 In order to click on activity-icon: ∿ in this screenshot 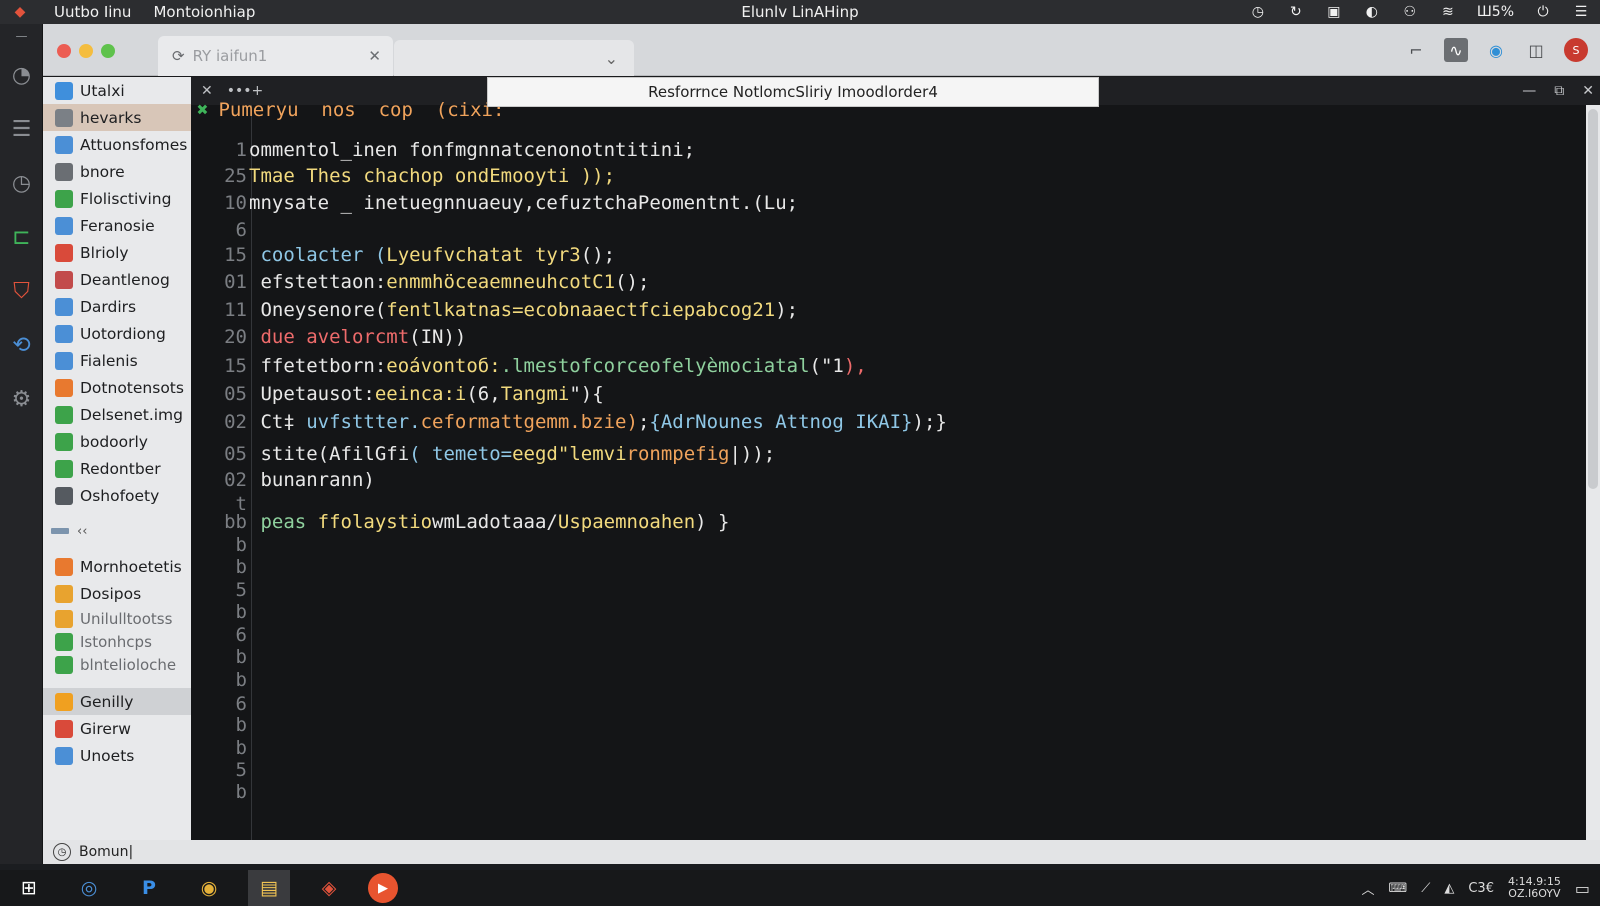, I will do `click(1456, 50)`.